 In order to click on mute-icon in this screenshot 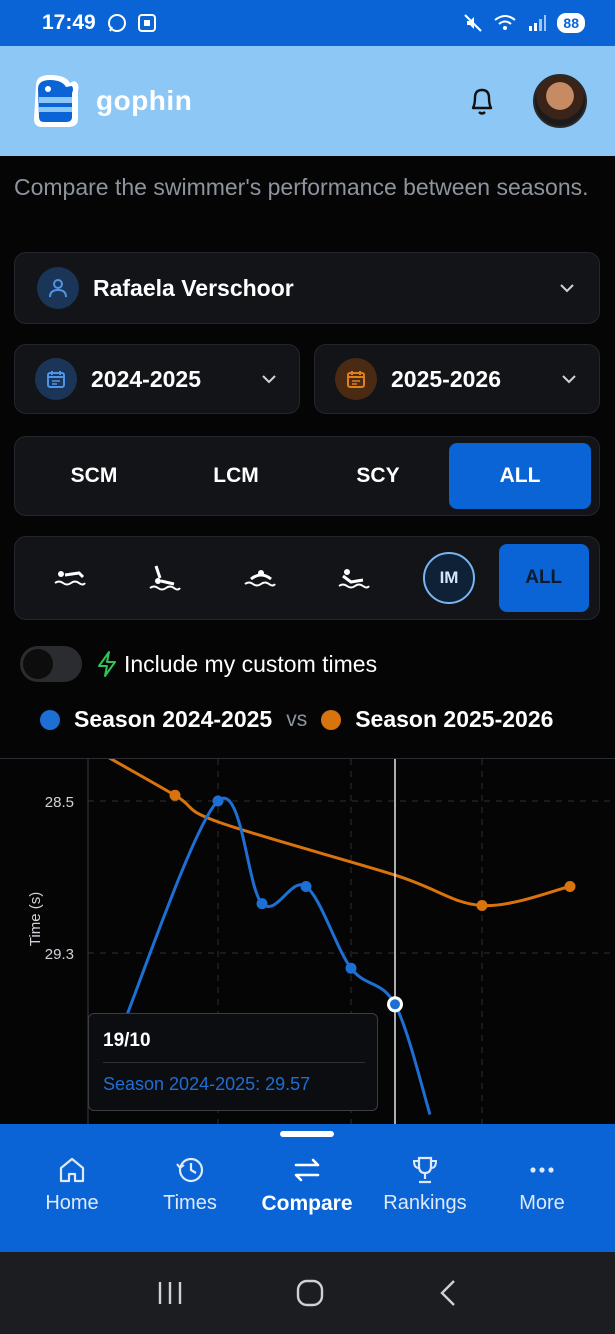, I will do `click(473, 23)`.